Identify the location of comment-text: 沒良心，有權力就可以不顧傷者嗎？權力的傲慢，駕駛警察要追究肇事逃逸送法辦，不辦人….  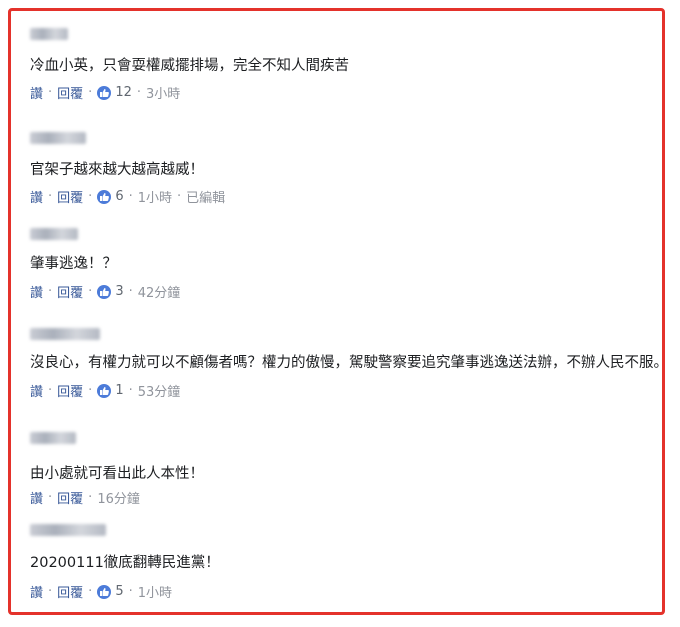
(349, 363).